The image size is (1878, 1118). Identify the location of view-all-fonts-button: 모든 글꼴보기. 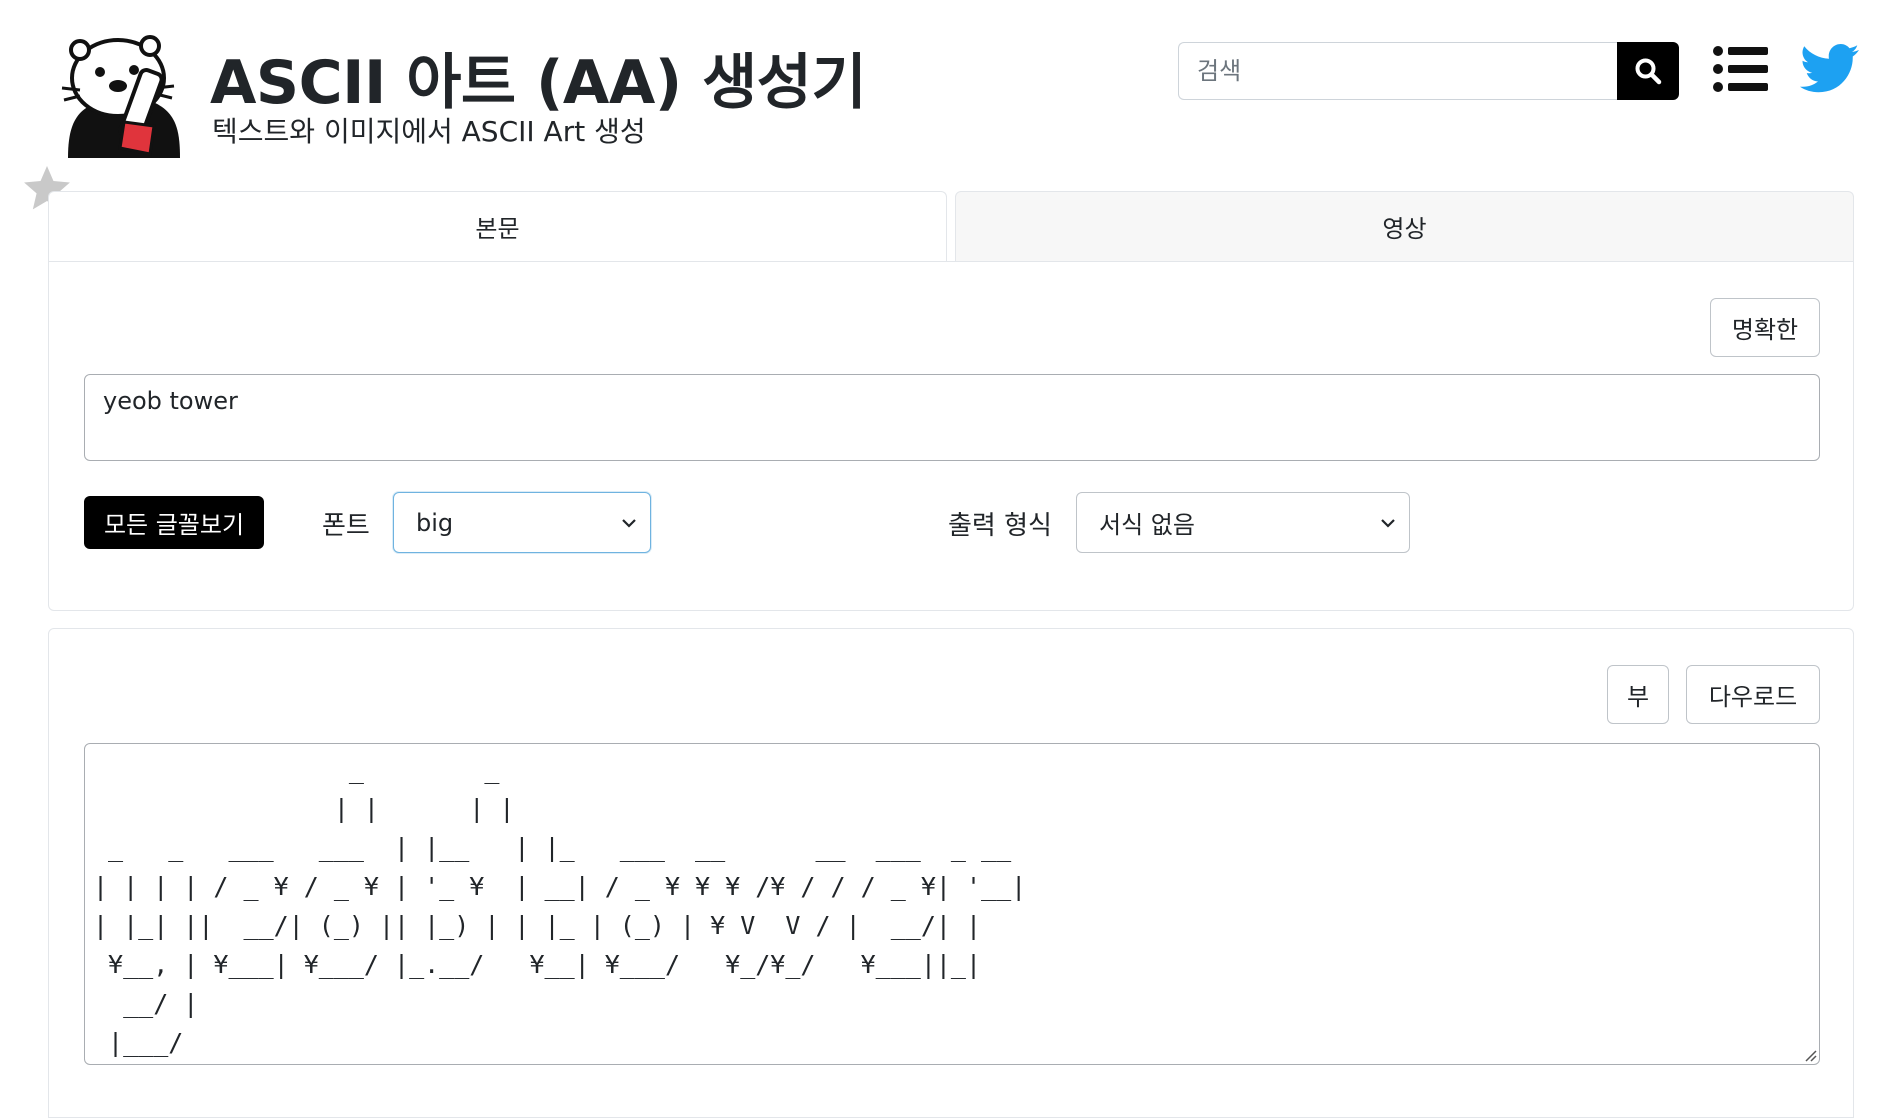
(174, 522).